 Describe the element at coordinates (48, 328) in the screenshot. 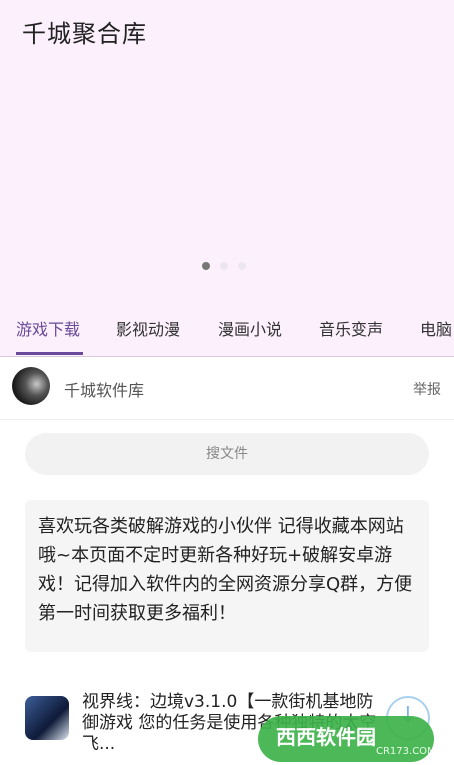

I see `tab-games: 游戏下载` at that location.